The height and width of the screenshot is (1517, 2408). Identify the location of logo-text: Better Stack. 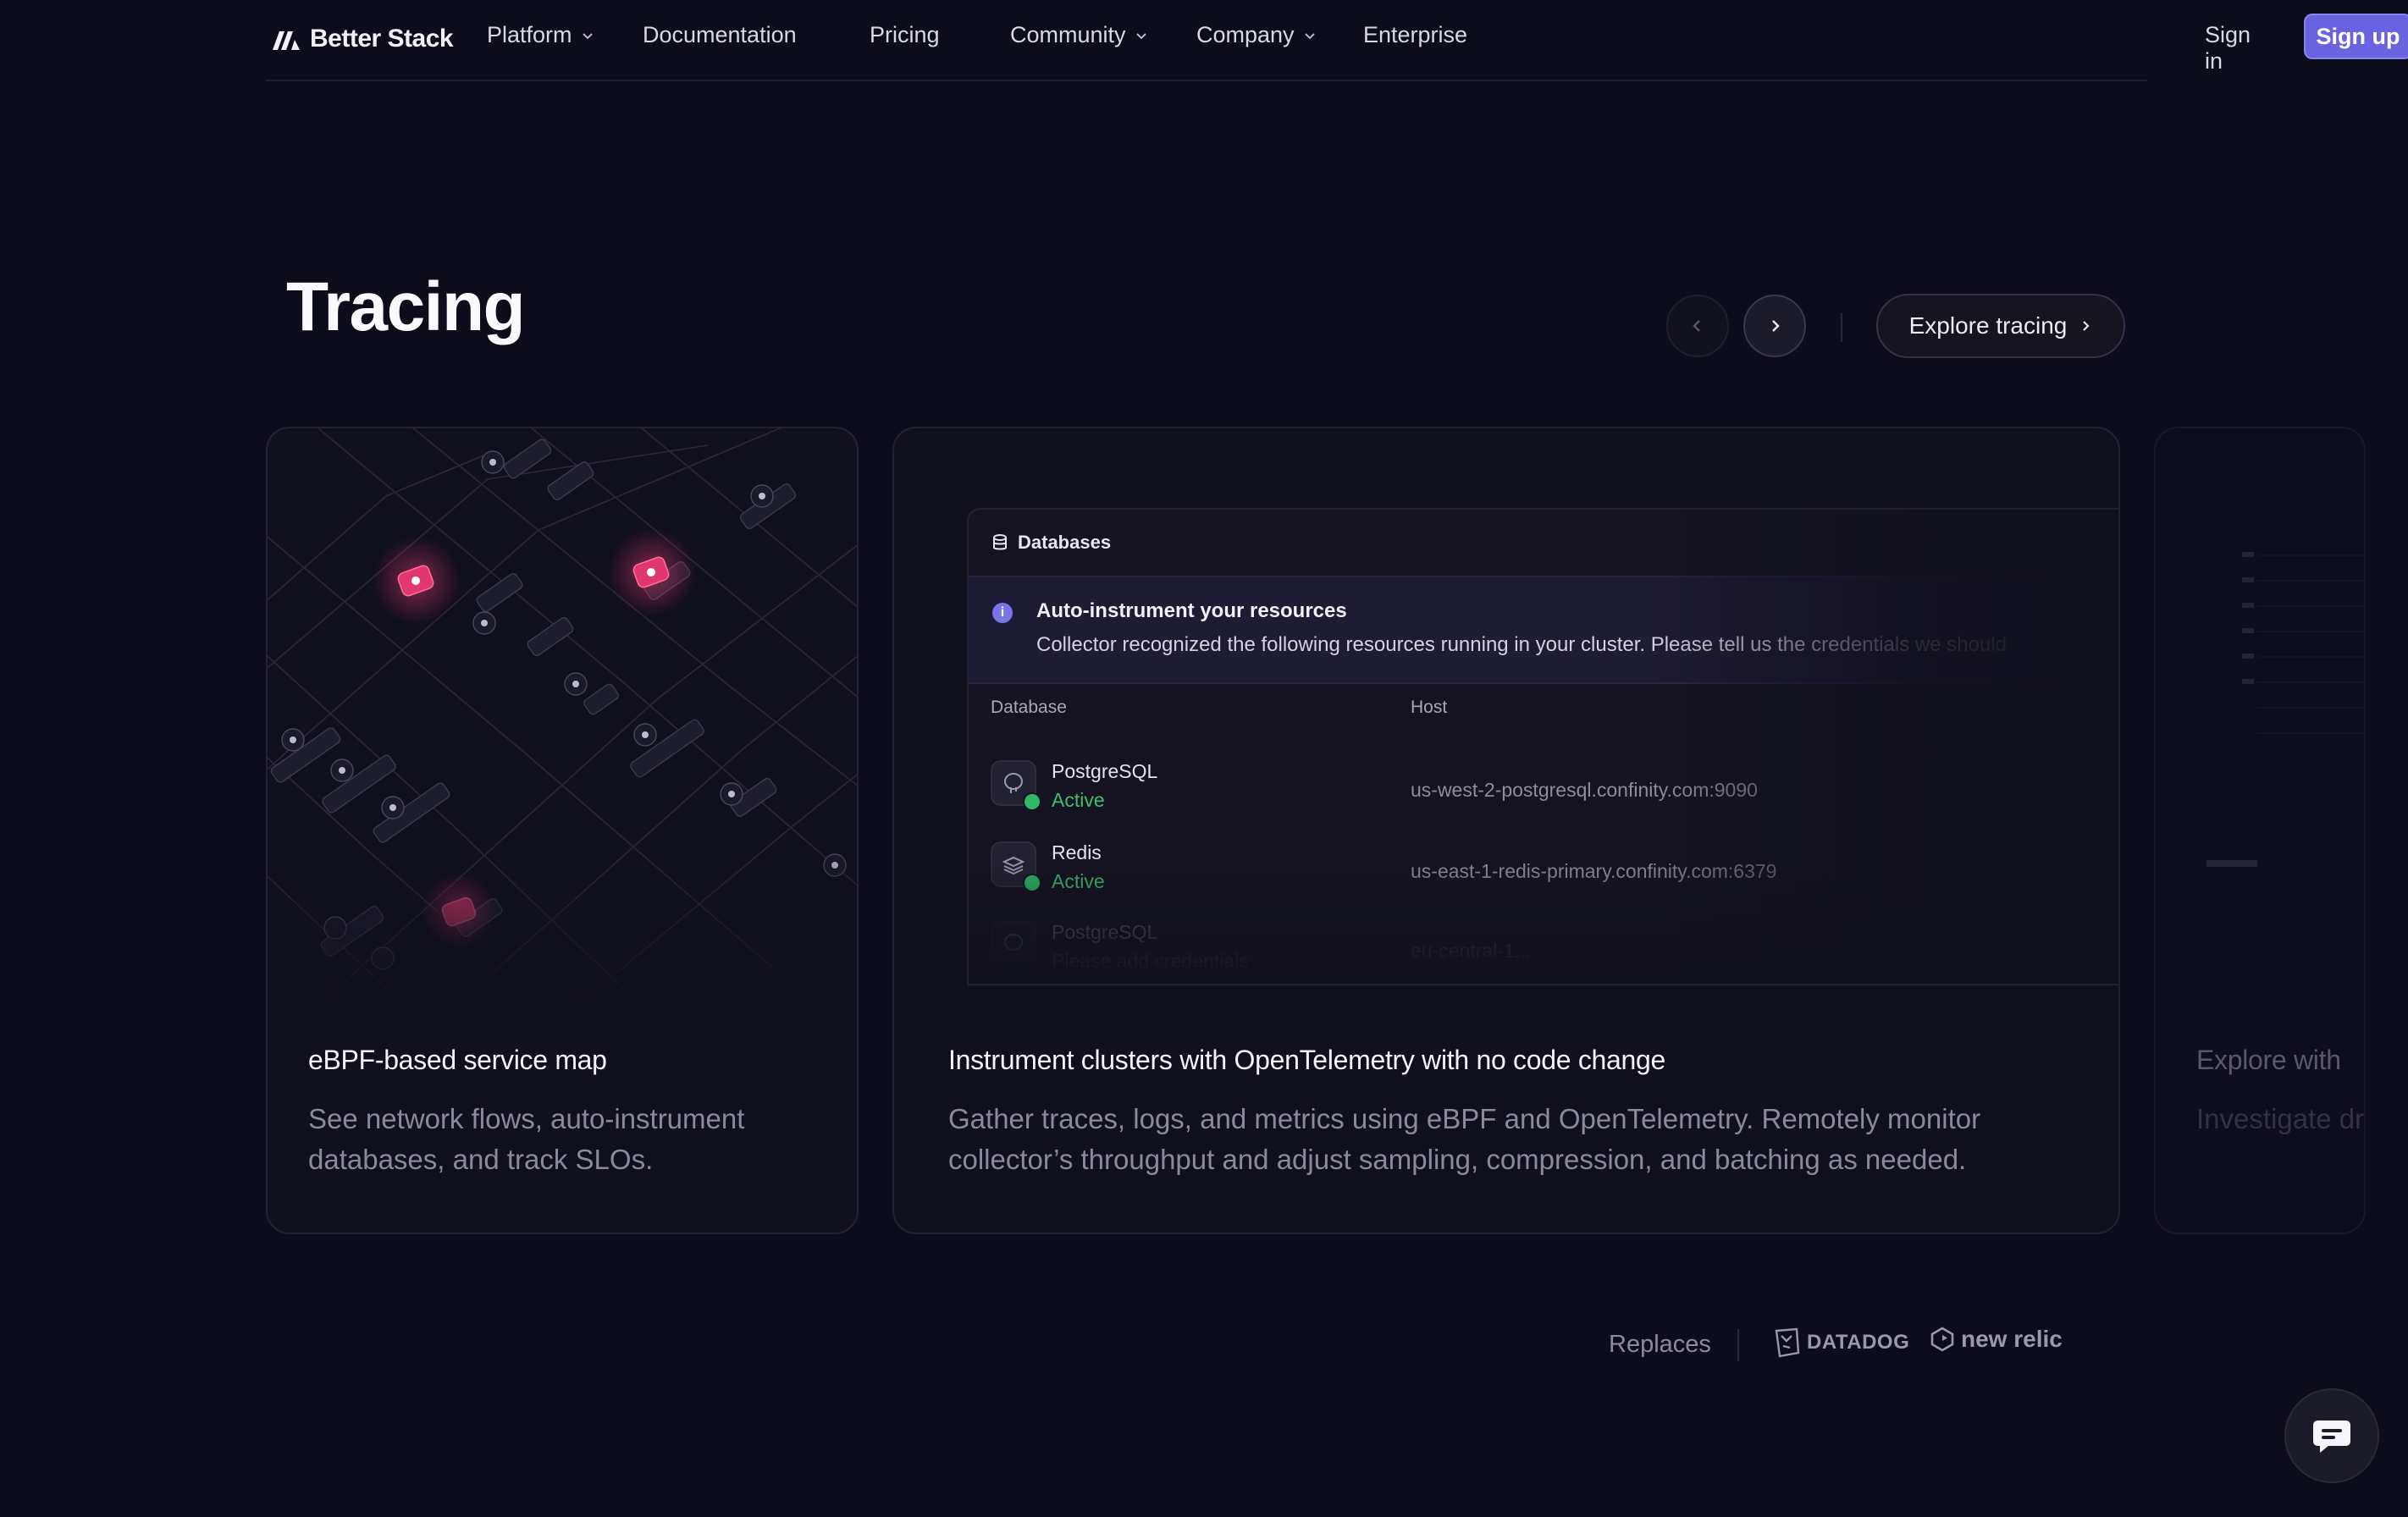
(382, 38).